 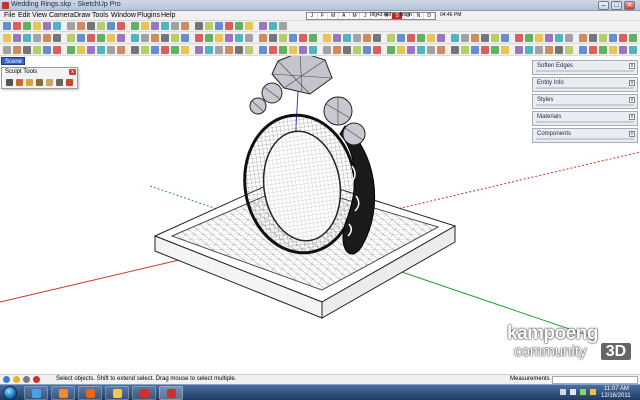 What do you see at coordinates (419, 16) in the screenshot?
I see `shadow-month-10: N` at bounding box center [419, 16].